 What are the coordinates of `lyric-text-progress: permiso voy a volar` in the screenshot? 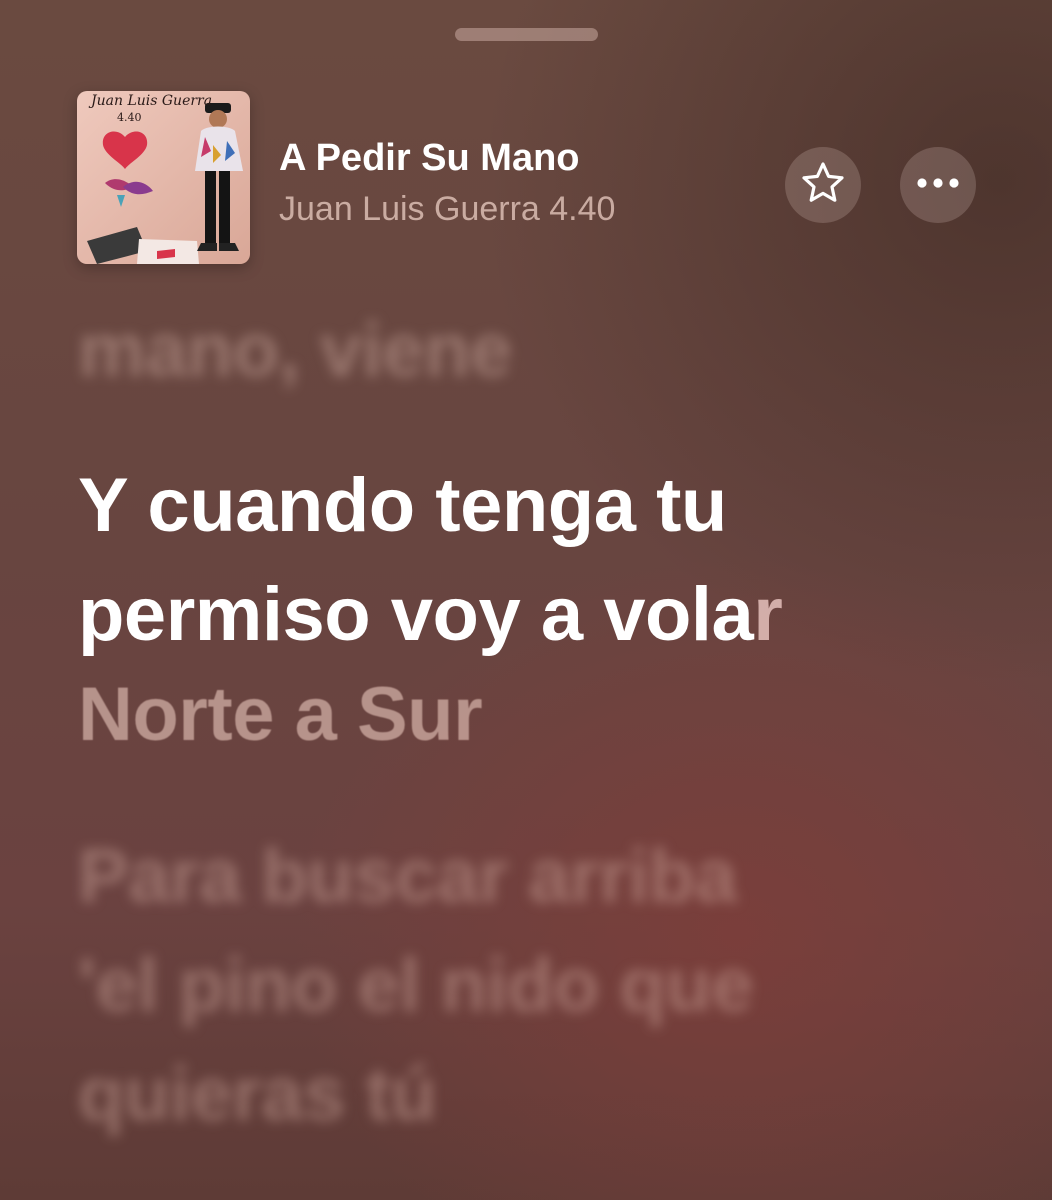 It's located at (430, 614).